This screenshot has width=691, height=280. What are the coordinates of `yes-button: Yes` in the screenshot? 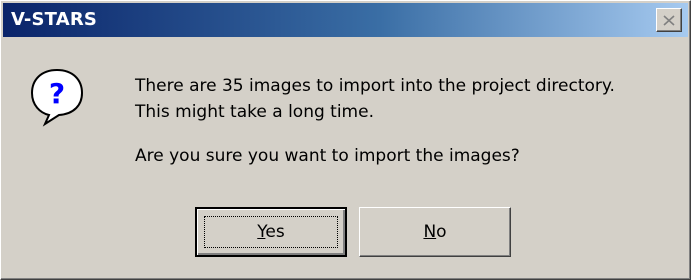 It's located at (271, 232).